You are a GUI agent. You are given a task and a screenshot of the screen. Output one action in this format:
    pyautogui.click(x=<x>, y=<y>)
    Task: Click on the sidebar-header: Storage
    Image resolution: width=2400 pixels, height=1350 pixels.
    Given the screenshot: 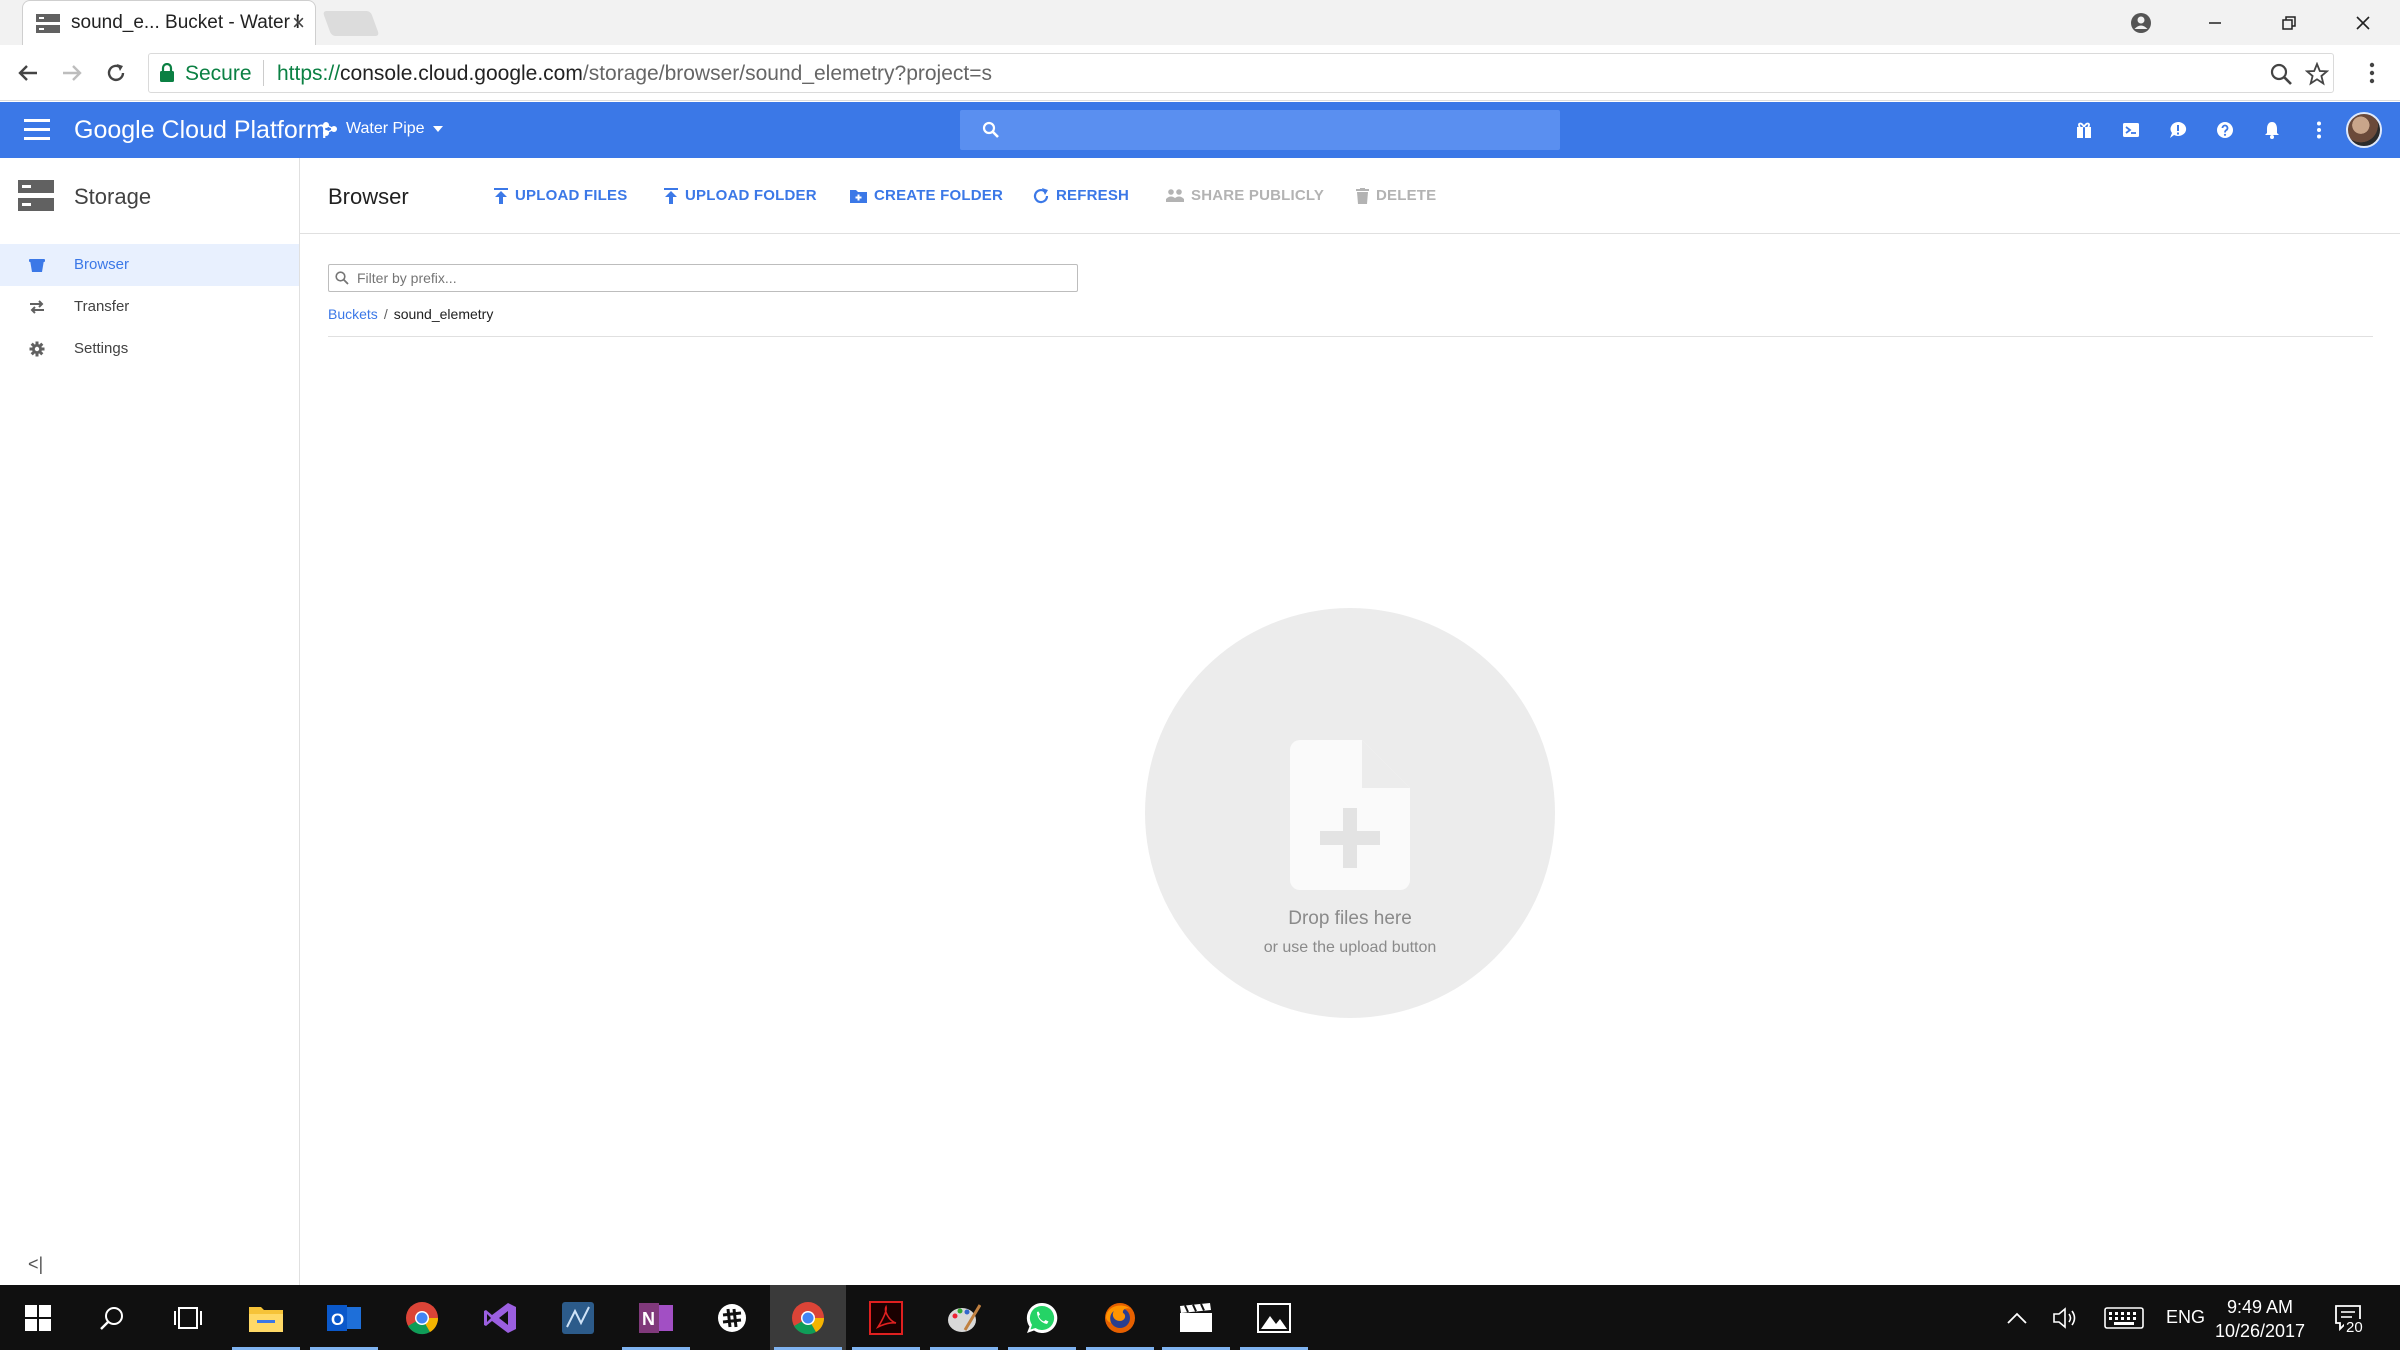 What is the action you would take?
    pyautogui.click(x=150, y=196)
    